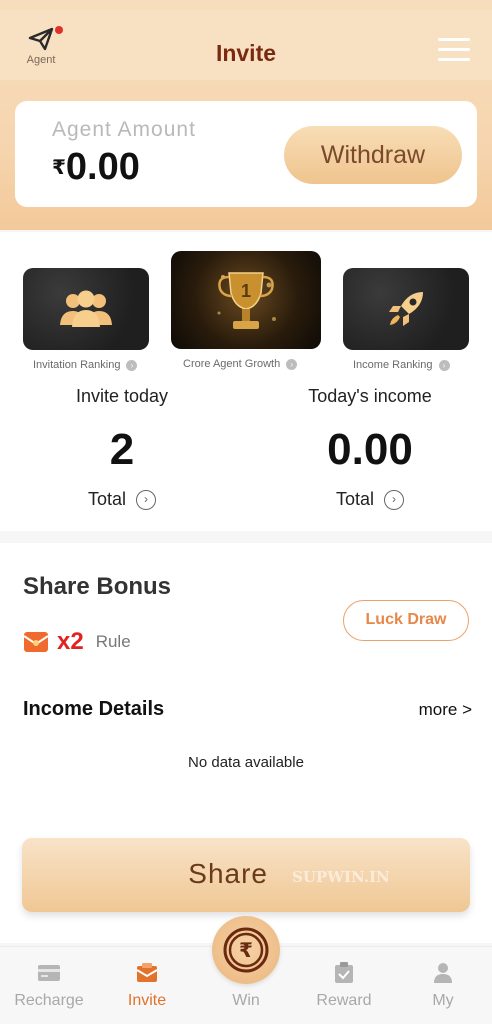 This screenshot has width=492, height=1024. I want to click on agent-amount-value: ₹0.00, so click(96, 167).